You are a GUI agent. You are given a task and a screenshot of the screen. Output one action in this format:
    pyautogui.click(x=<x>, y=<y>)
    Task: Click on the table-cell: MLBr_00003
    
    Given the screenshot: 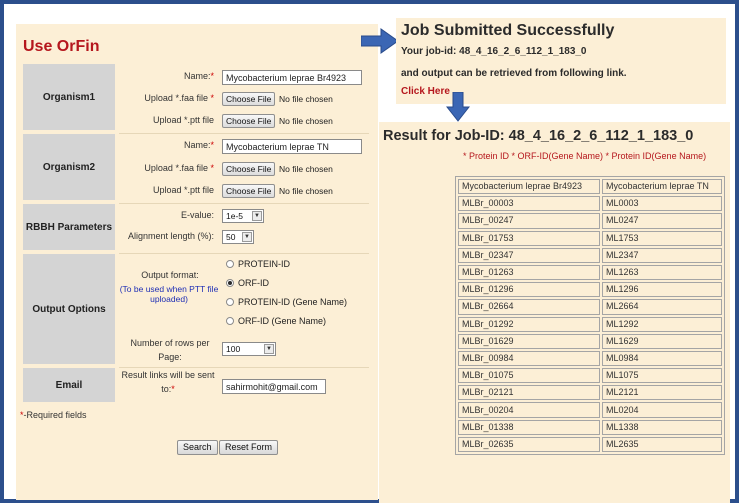 What is the action you would take?
    pyautogui.click(x=529, y=204)
    